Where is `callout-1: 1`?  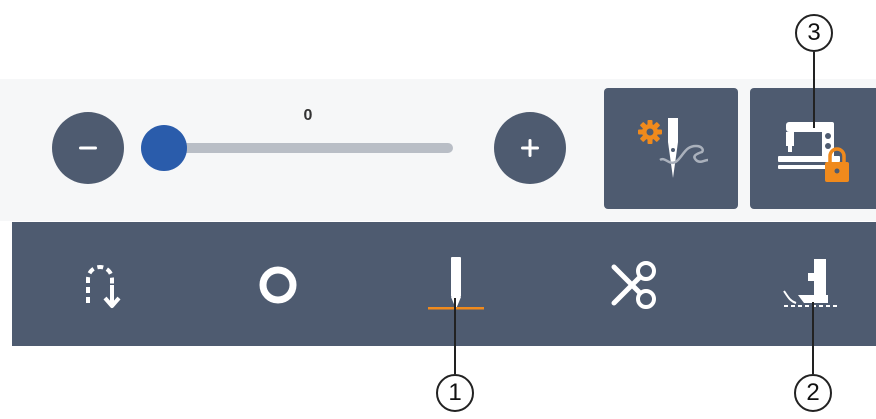
callout-1: 1 is located at coordinates (455, 393).